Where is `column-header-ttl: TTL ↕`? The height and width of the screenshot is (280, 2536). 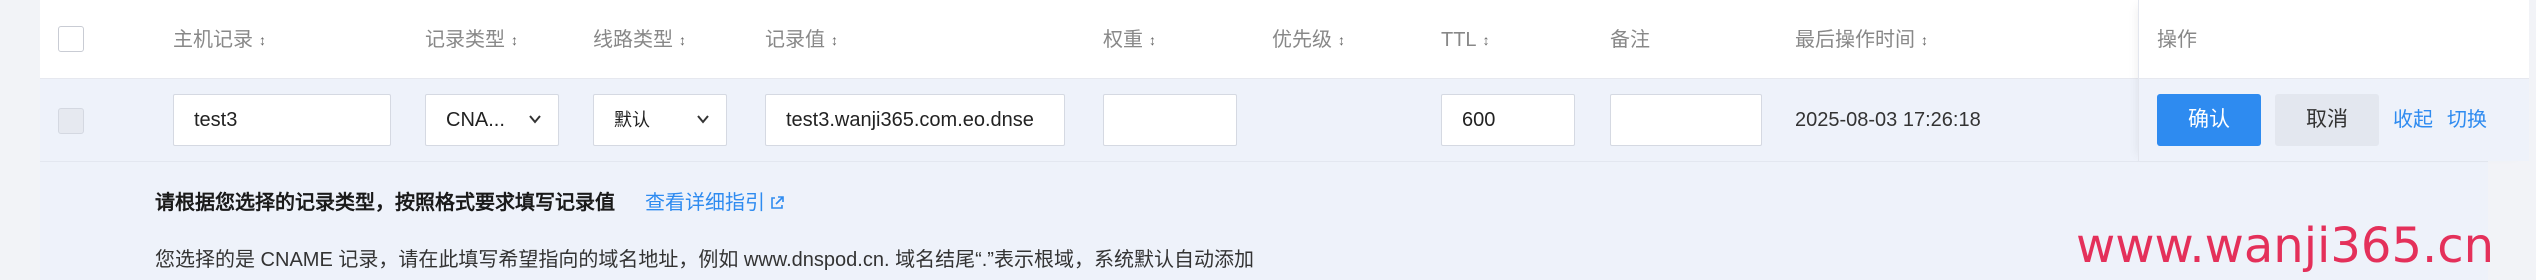
column-header-ttl: TTL ↕ is located at coordinates (1465, 40).